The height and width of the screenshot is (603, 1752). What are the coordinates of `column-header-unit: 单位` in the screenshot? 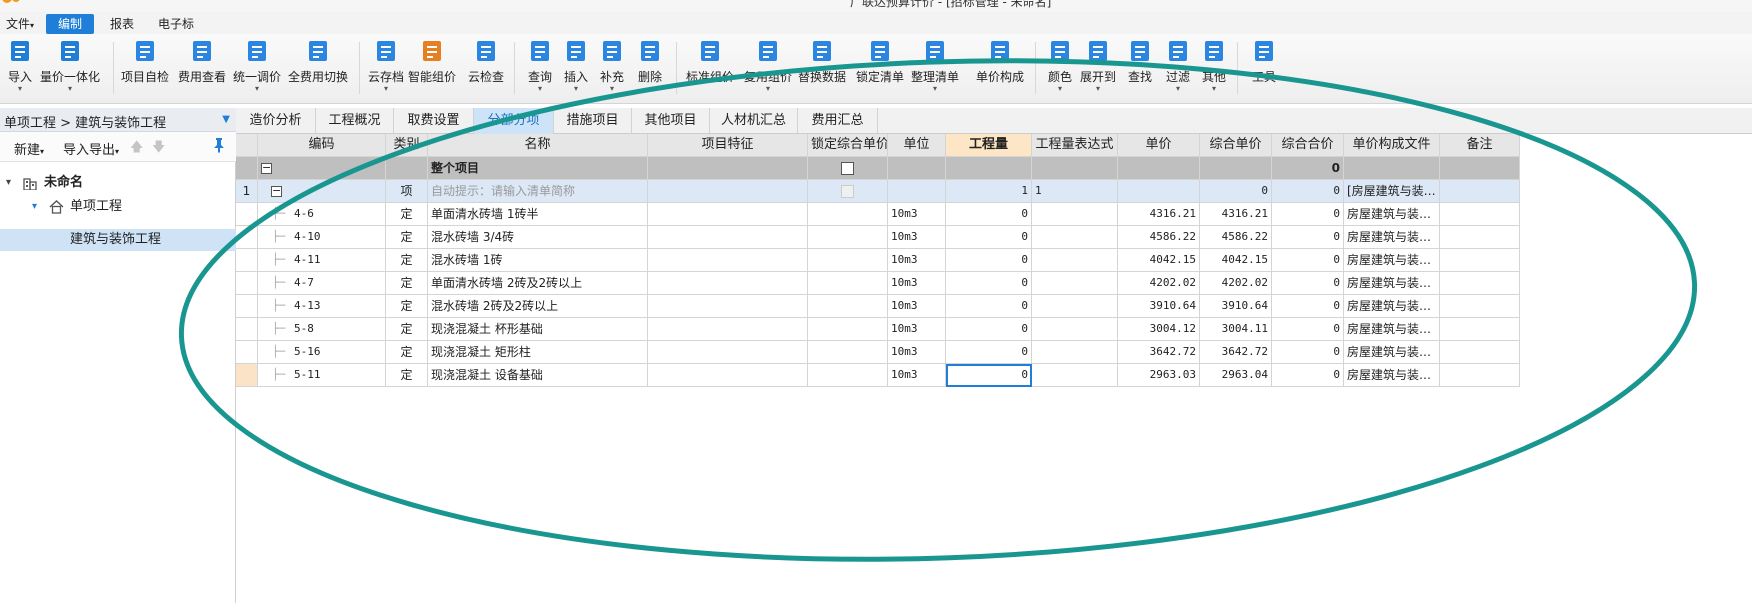 It's located at (917, 145).